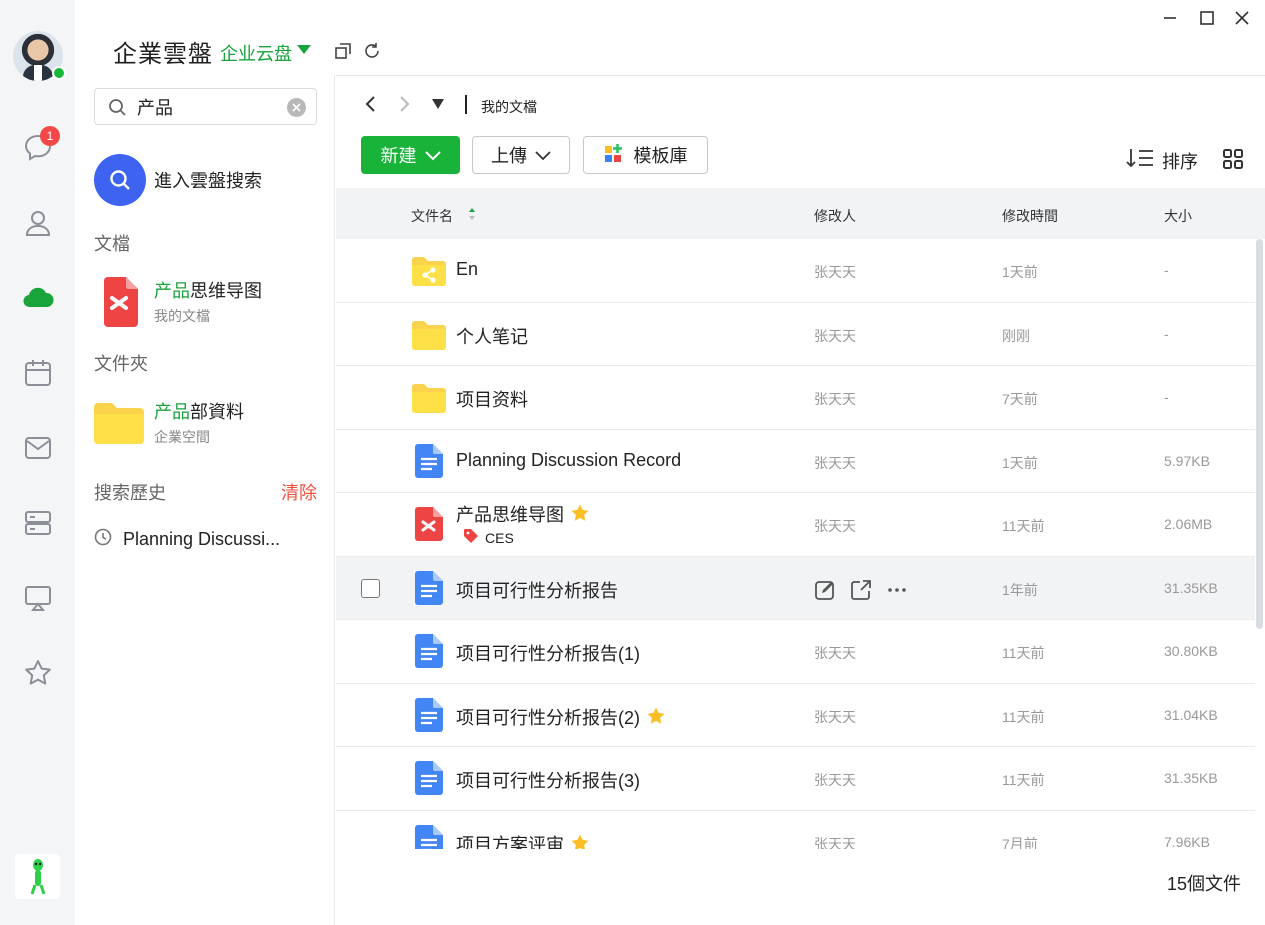 This screenshot has height=925, width=1265. Describe the element at coordinates (492, 336) in the screenshot. I see `file-name: 个人笔记` at that location.